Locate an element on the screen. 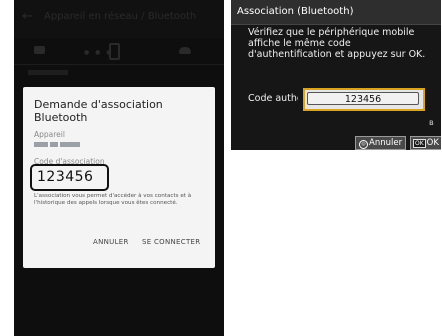 The image size is (442, 336). cancel-button: ANNULER is located at coordinates (111, 242).